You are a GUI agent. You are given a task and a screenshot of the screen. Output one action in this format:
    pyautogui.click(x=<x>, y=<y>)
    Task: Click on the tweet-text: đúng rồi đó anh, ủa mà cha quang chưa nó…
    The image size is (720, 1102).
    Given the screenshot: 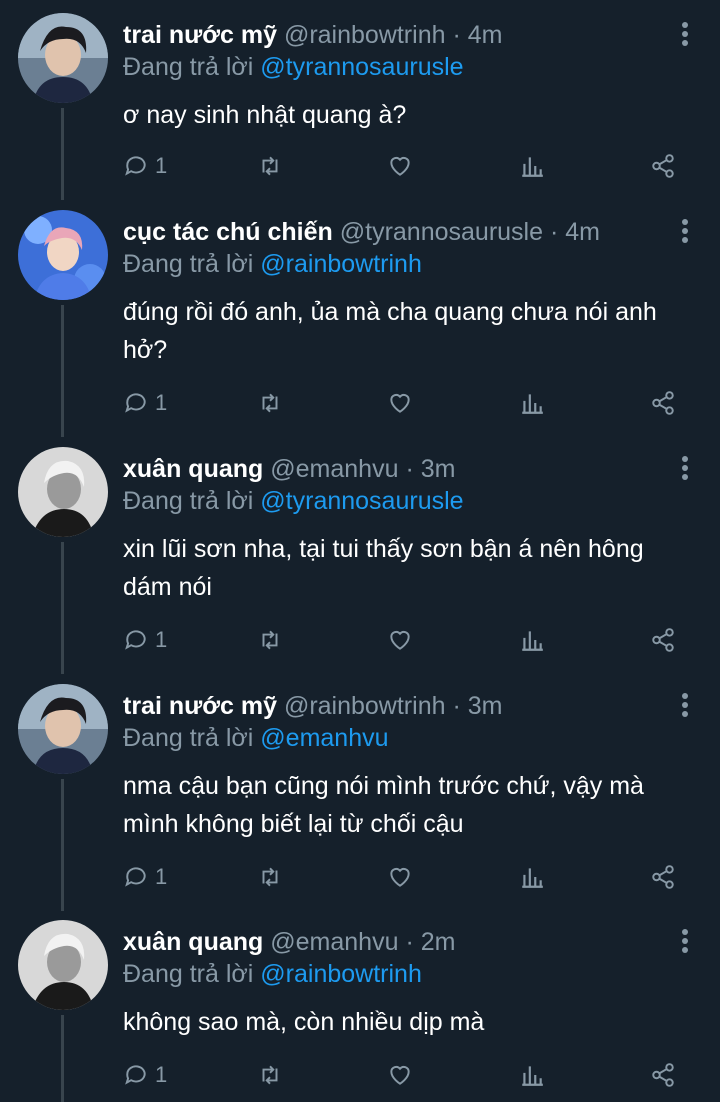 What is the action you would take?
    pyautogui.click(x=390, y=331)
    